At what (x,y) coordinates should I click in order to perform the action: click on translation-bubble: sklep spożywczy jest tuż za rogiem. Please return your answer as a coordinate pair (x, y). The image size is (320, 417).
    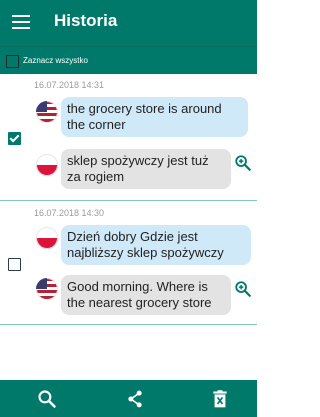
    Looking at the image, I should click on (146, 169).